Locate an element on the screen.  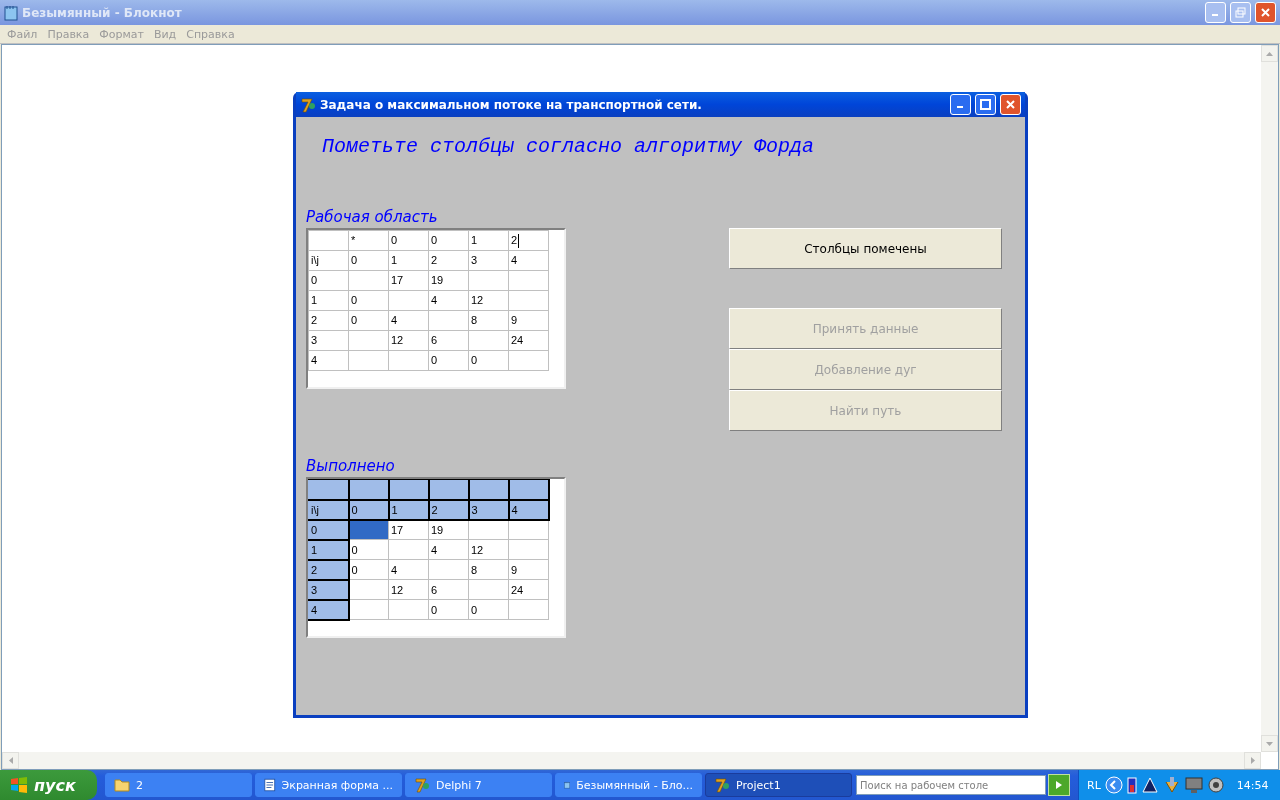
dialog-title: Задача о максимальном потоке на транспортной сети. is located at coordinates (511, 104).